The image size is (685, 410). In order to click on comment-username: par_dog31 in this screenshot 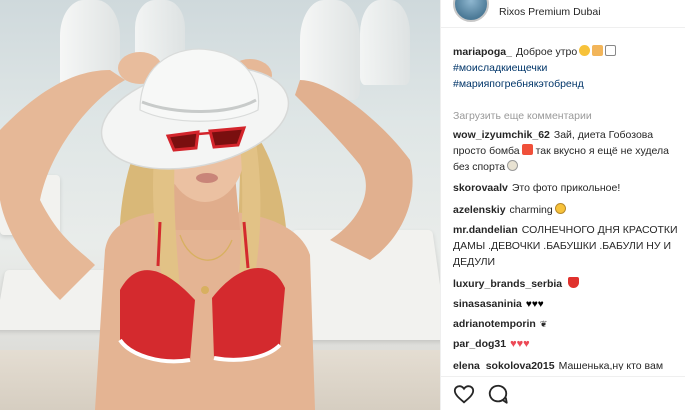, I will do `click(479, 344)`.